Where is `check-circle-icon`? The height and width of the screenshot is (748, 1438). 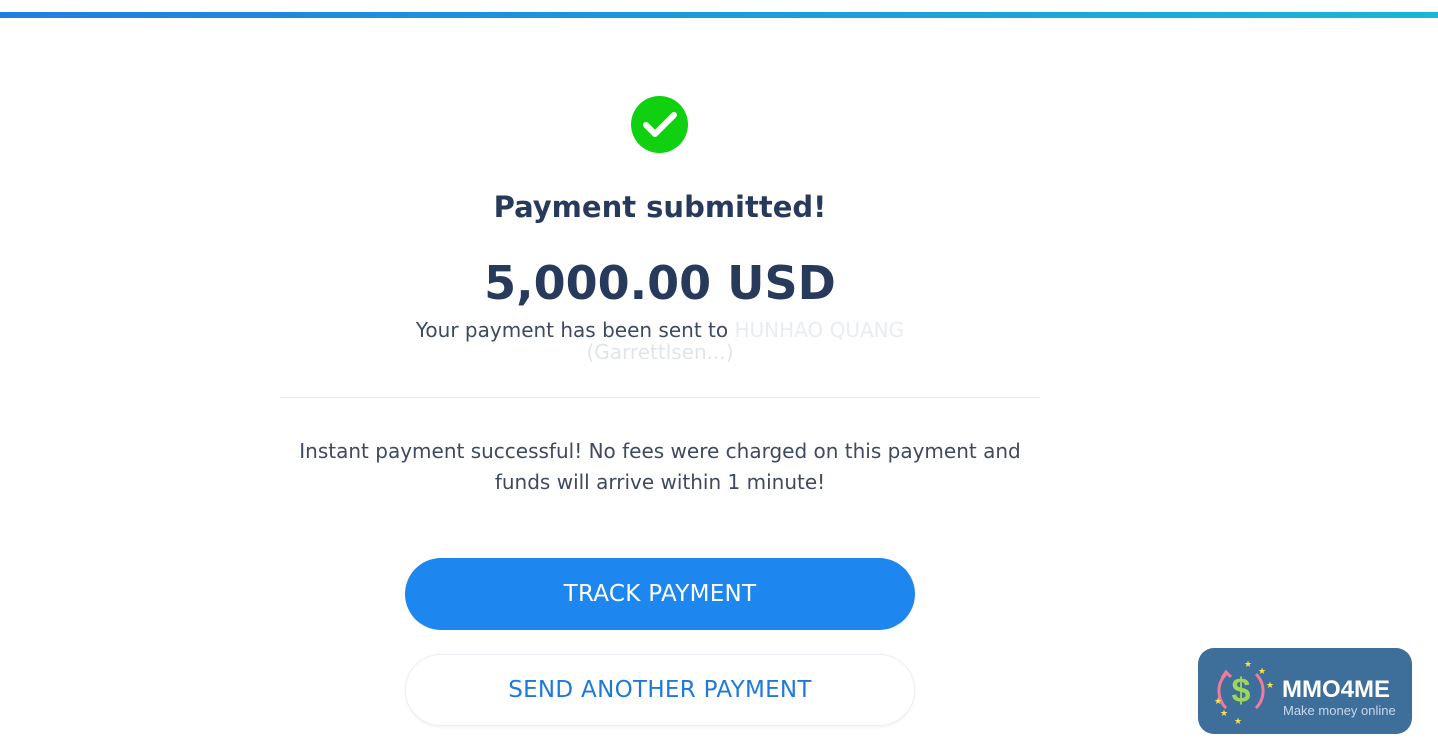 check-circle-icon is located at coordinates (659, 124).